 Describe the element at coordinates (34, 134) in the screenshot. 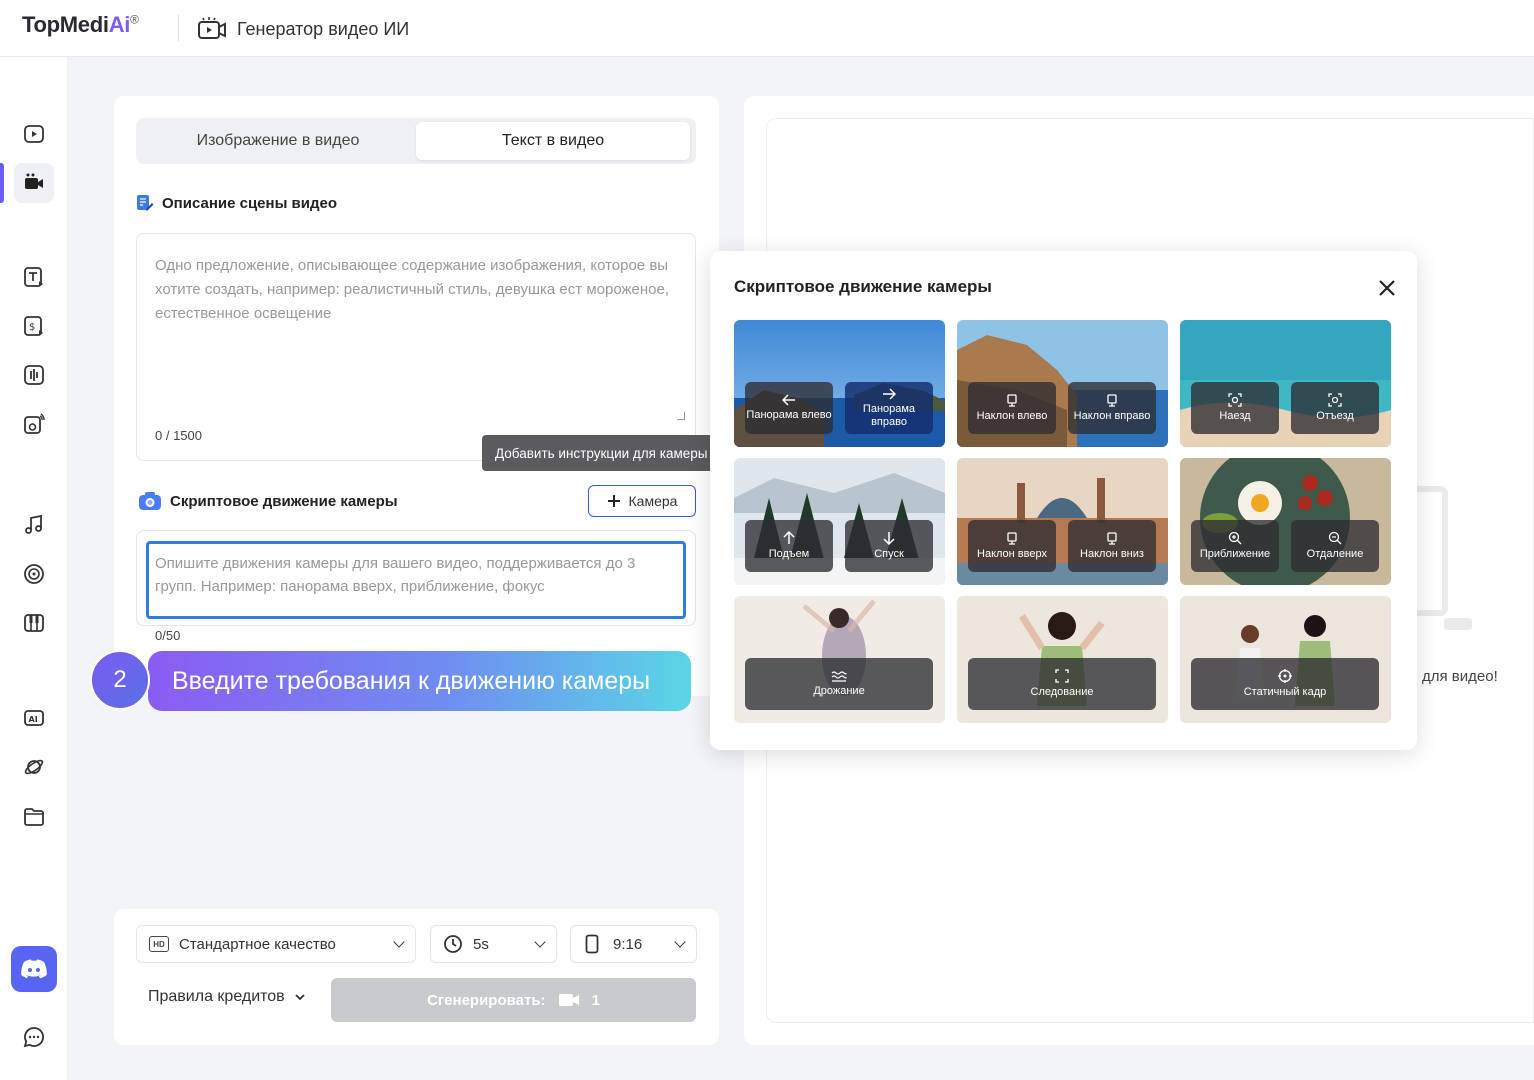

I see `video-icon` at that location.